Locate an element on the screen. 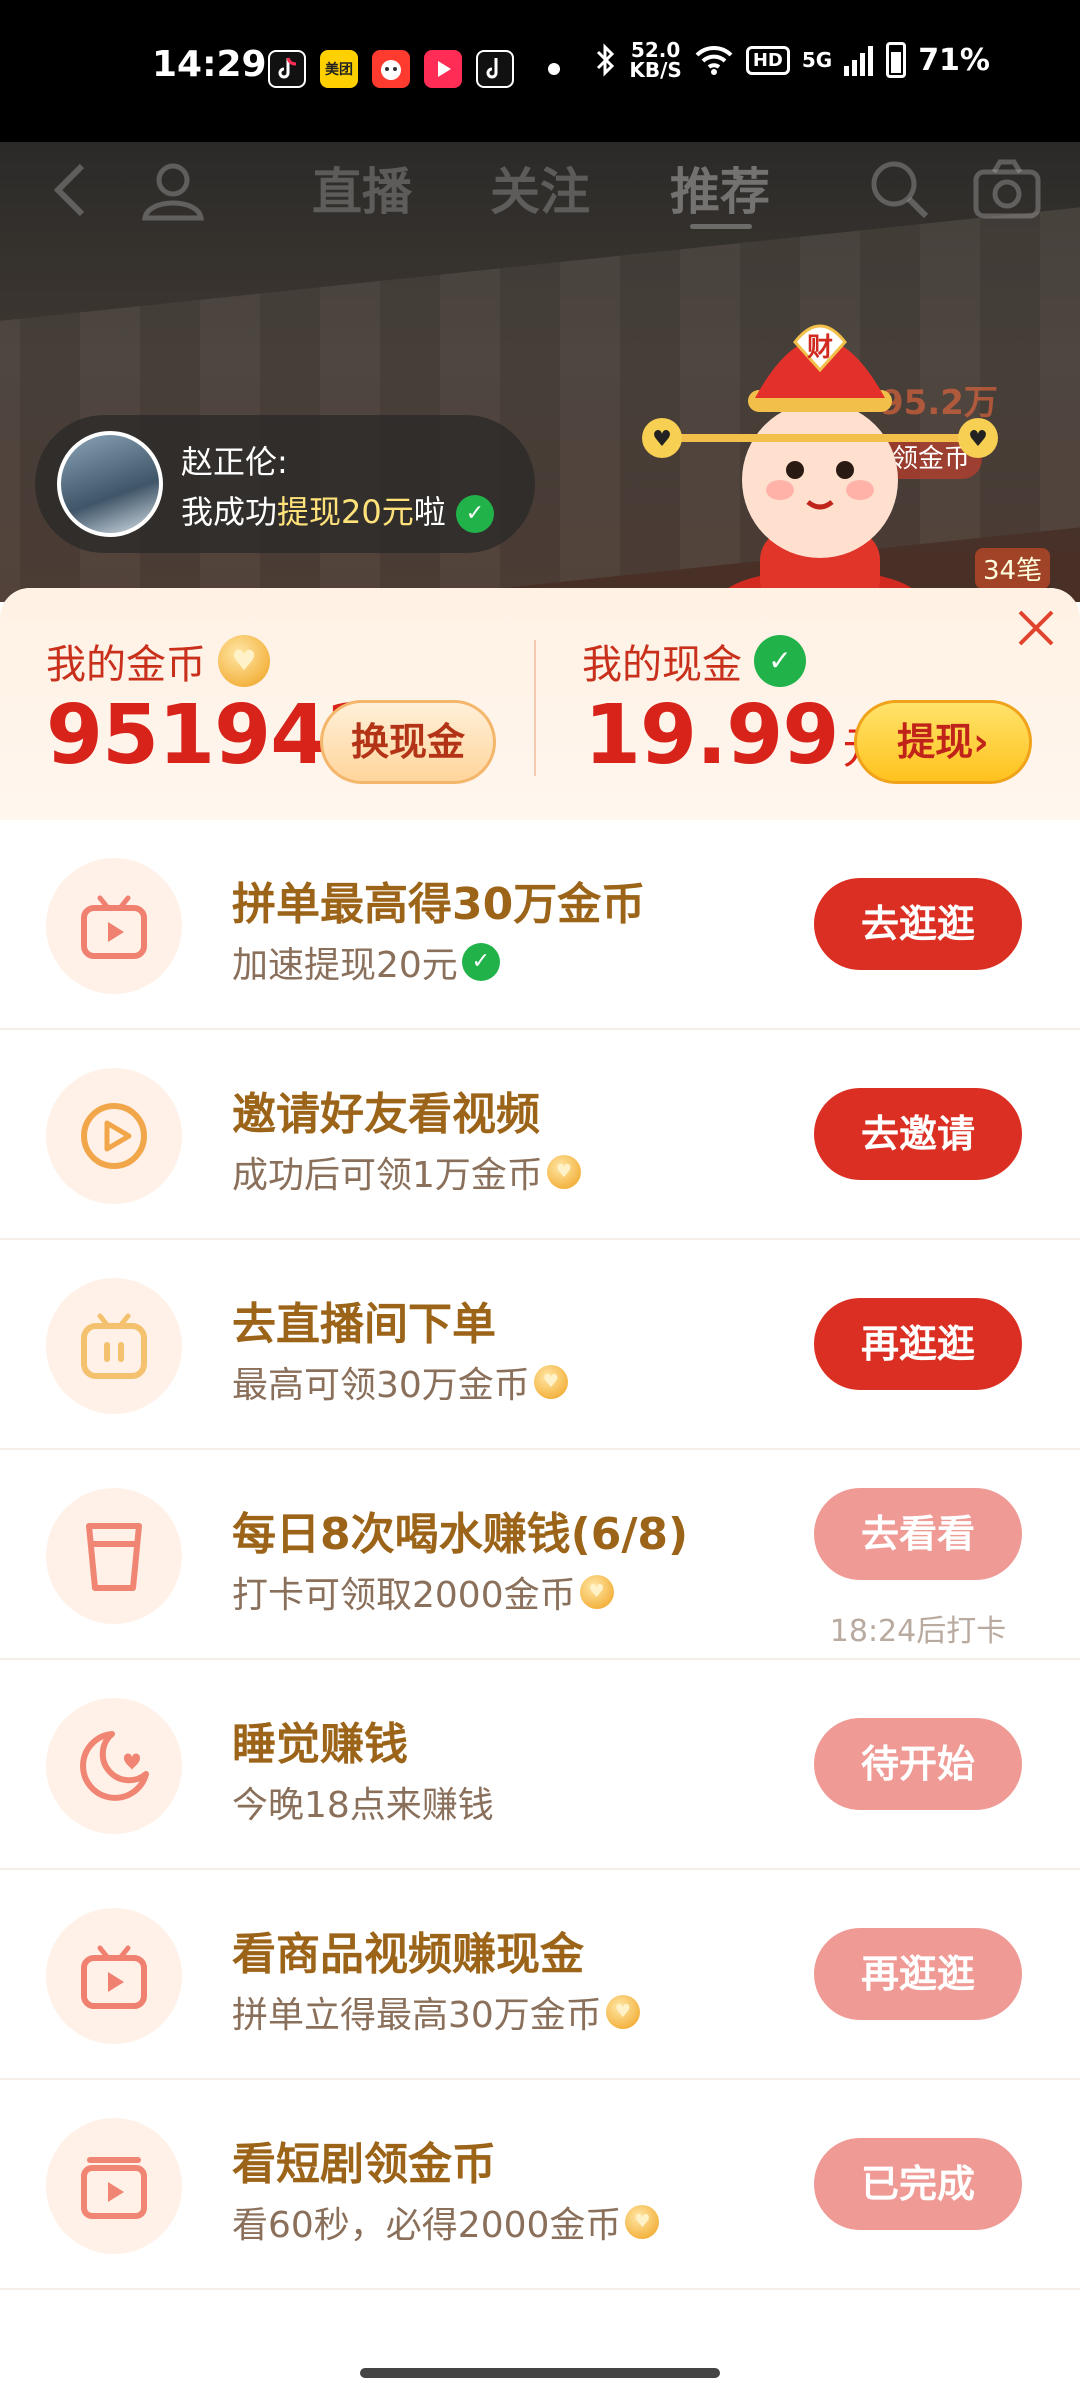  task-subtitle: 今晚18点来赚钱 is located at coordinates (363, 1802).